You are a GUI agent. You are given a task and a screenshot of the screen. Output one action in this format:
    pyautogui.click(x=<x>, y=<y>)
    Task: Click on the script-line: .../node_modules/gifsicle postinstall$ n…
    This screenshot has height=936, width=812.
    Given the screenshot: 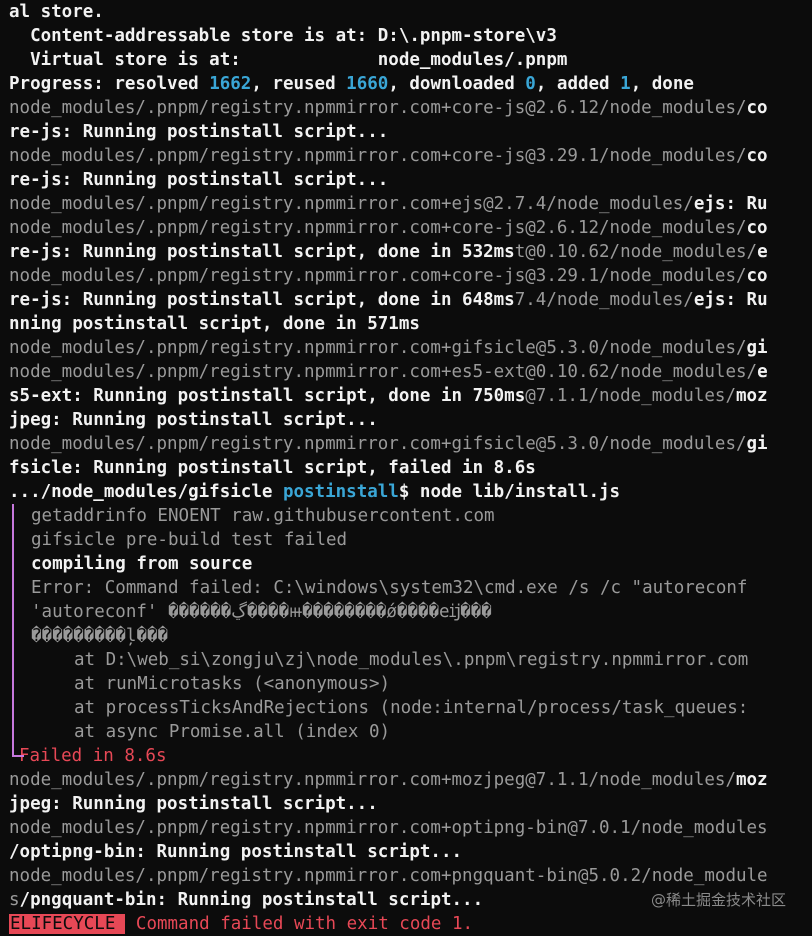 What is the action you would take?
    pyautogui.click(x=410, y=492)
    